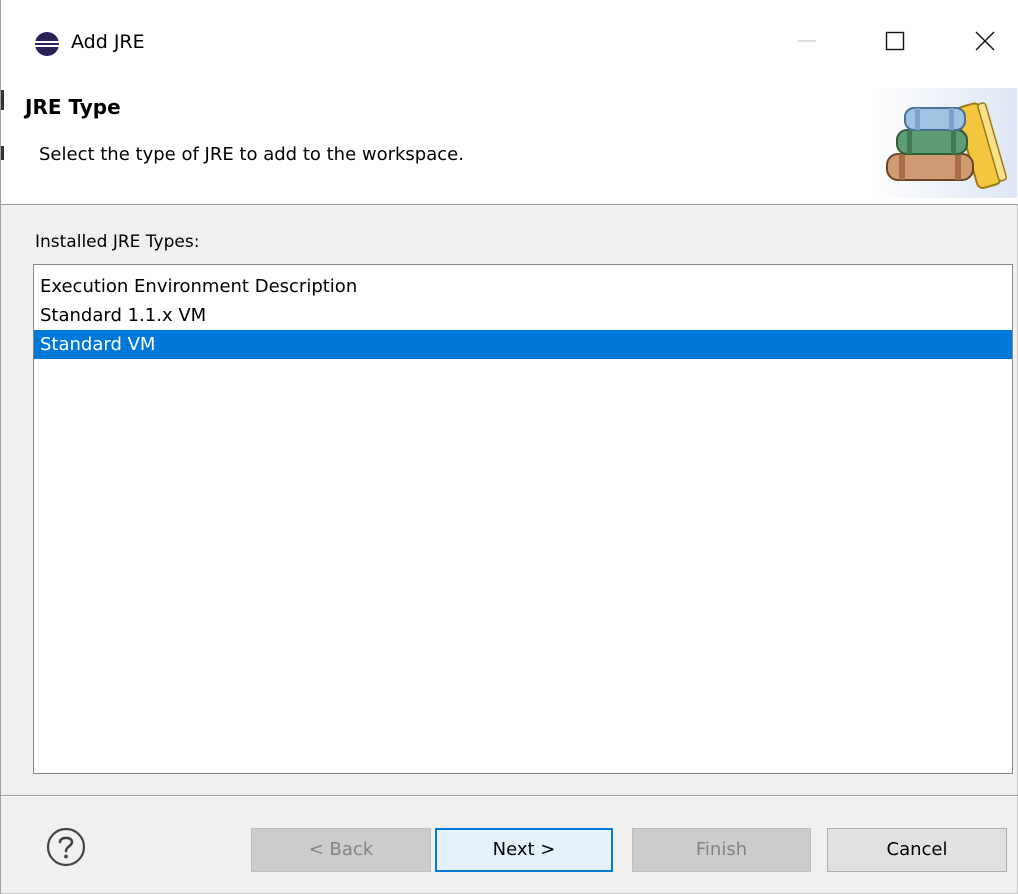 Image resolution: width=1018 pixels, height=894 pixels. I want to click on list-item: Execution Environment Description, so click(523, 286).